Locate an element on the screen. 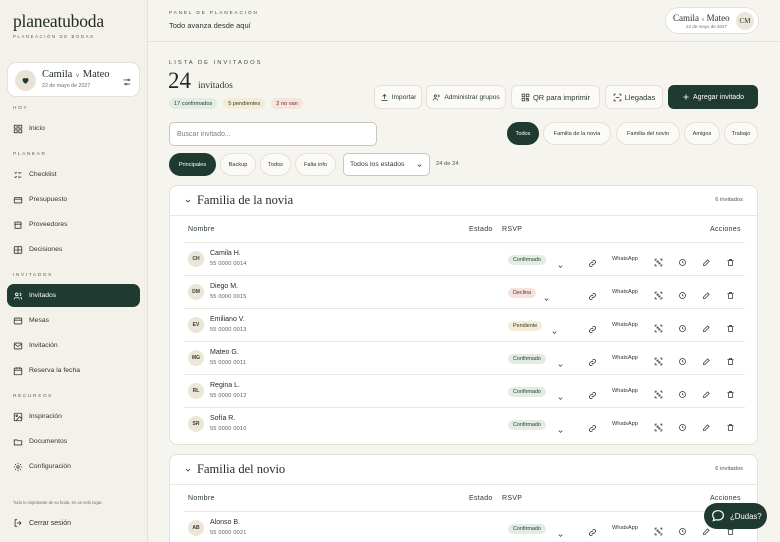 This screenshot has width=780, height=542. arrivals-button: Llegadas is located at coordinates (634, 97).